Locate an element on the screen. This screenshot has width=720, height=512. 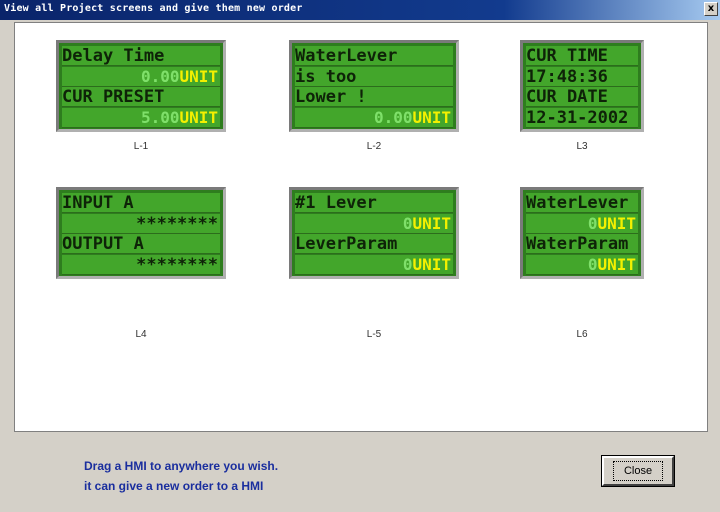
hmi-screen-thumbnail: #1 Lever 0UNIT LeverParam 0UNIT is located at coordinates (374, 233).